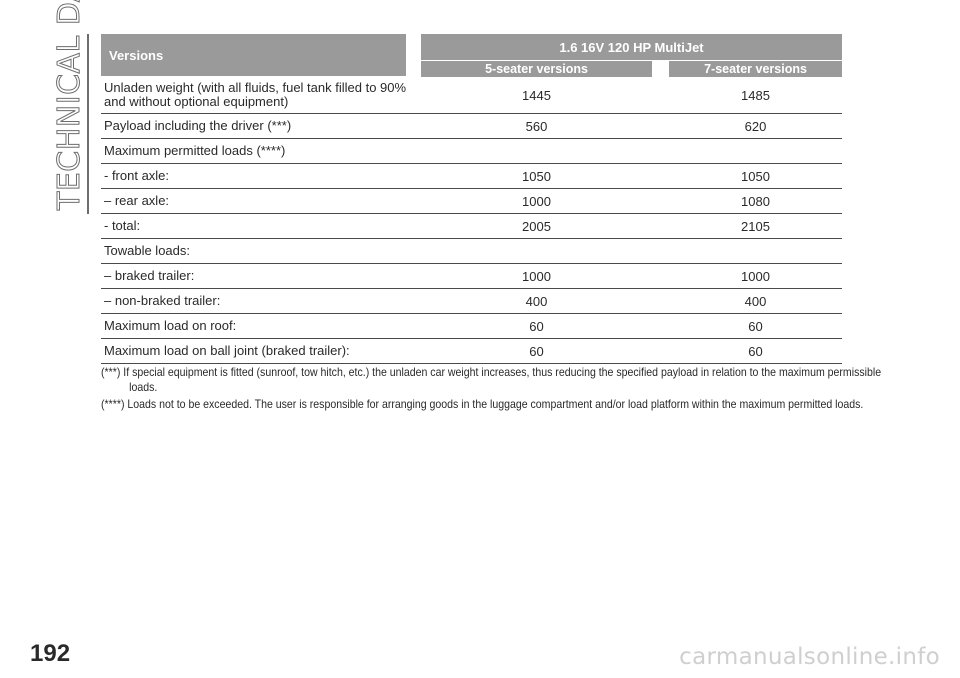  Describe the element at coordinates (195, 150) in the screenshot. I see `row-label: Maximum permitted loads (****)` at that location.